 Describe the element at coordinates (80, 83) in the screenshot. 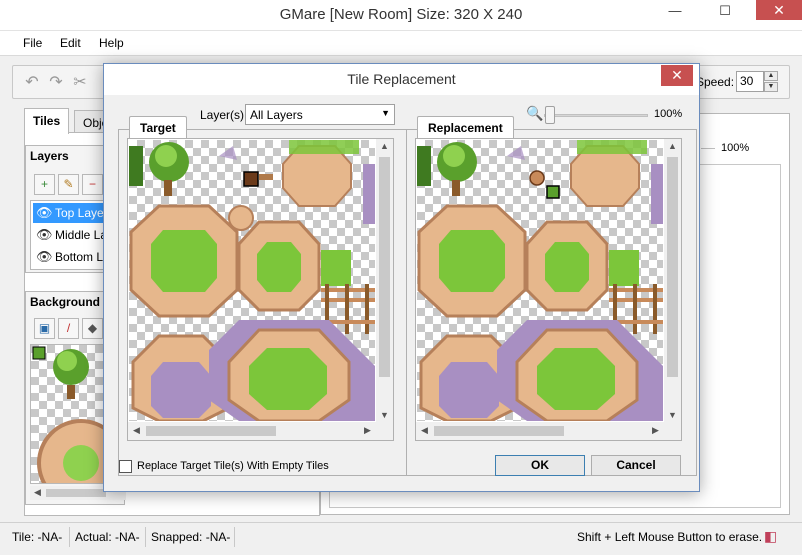

I see `cut-icon: ✂` at that location.